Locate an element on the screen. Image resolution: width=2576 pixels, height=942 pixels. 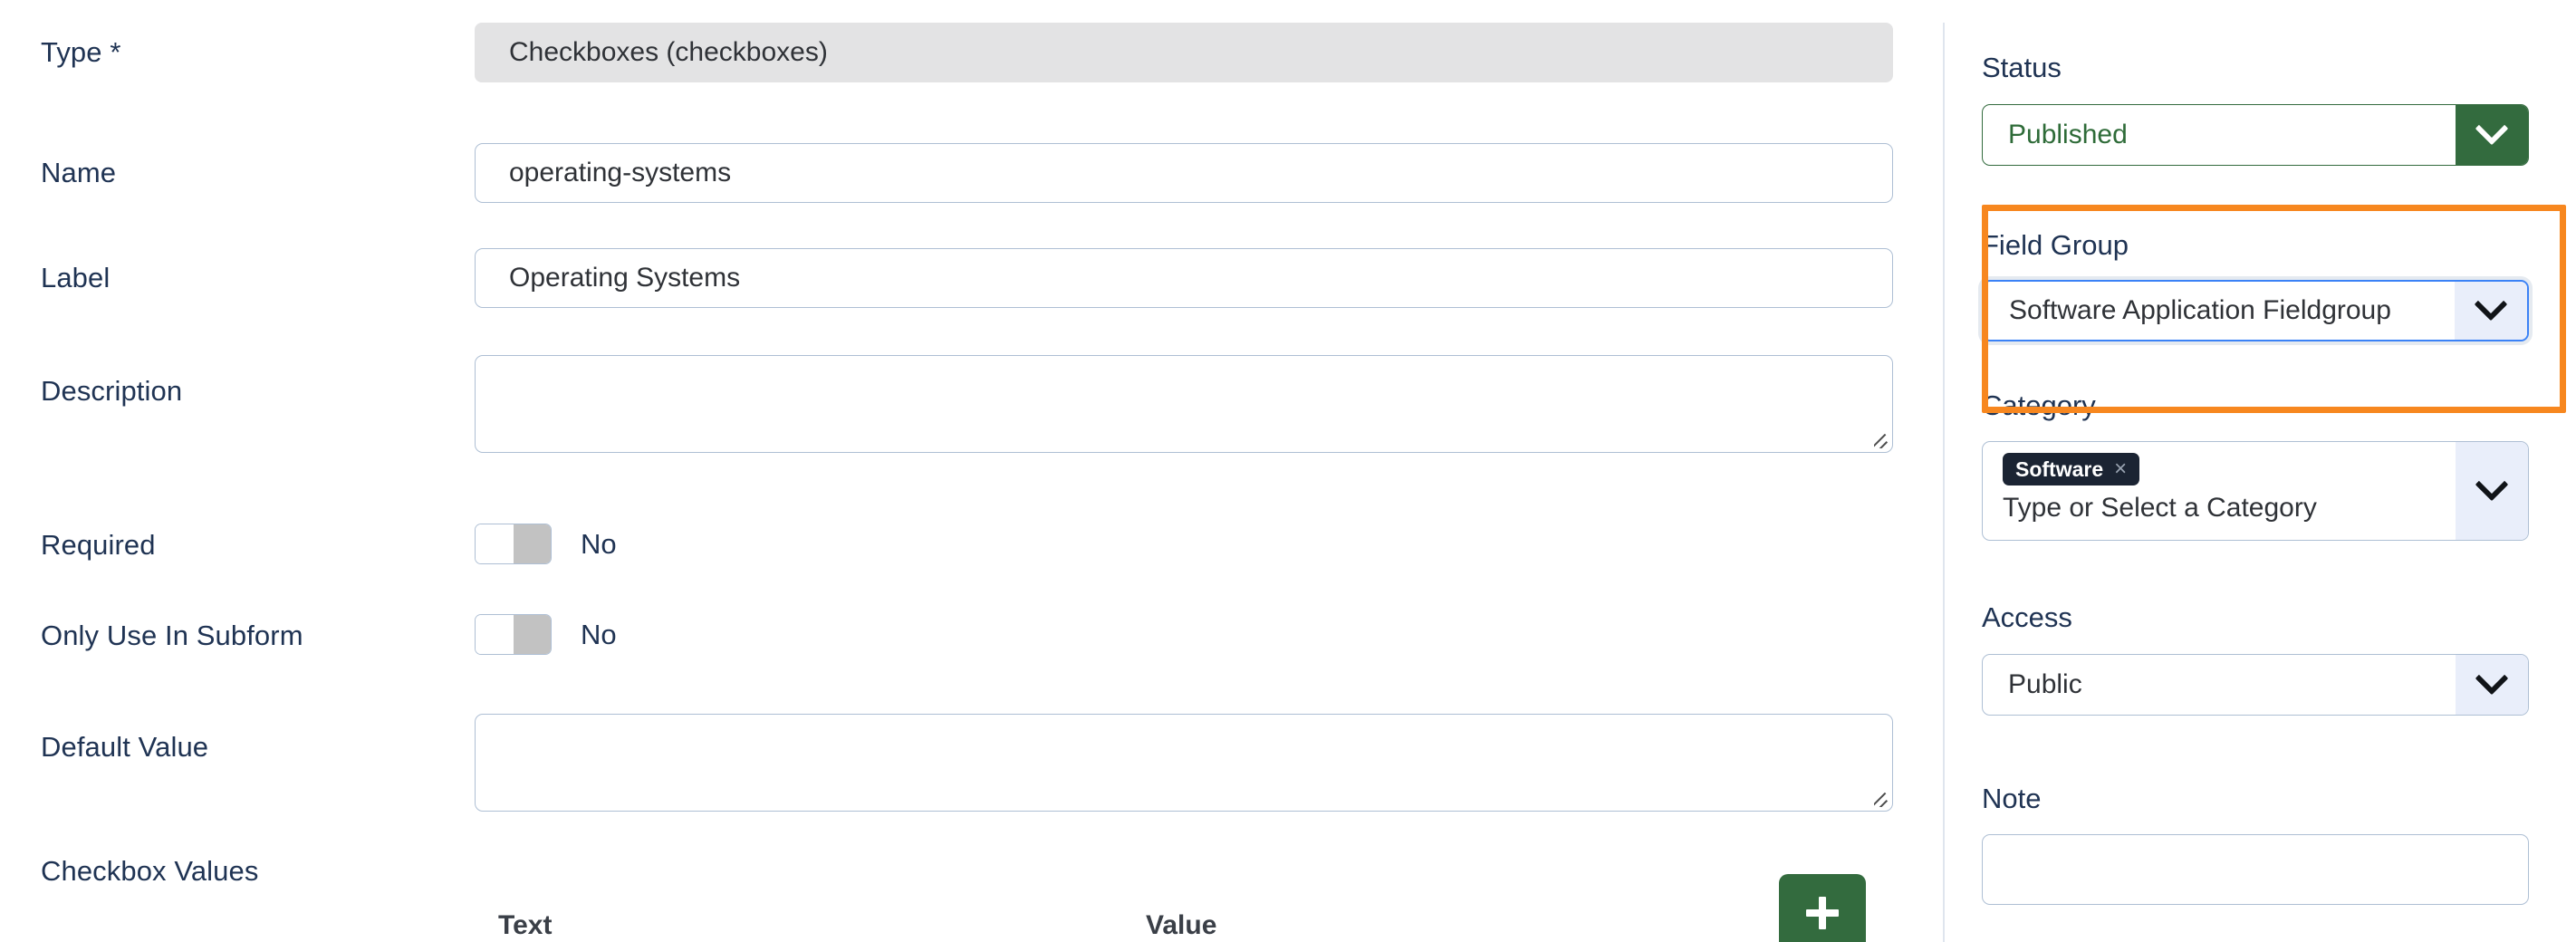
description-label: Description is located at coordinates (112, 391).